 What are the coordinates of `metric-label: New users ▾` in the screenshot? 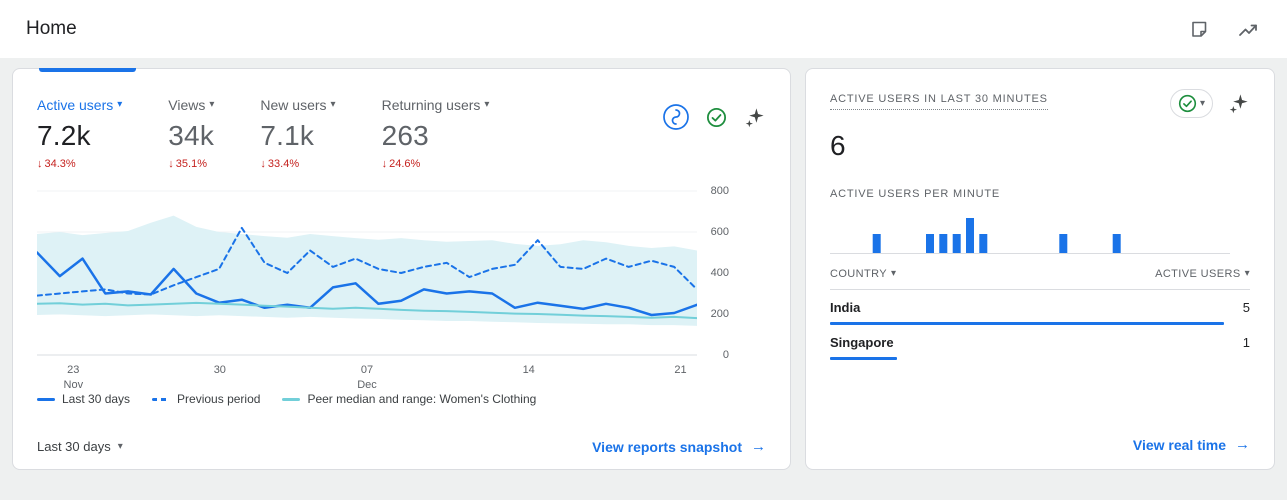 It's located at (297, 105).